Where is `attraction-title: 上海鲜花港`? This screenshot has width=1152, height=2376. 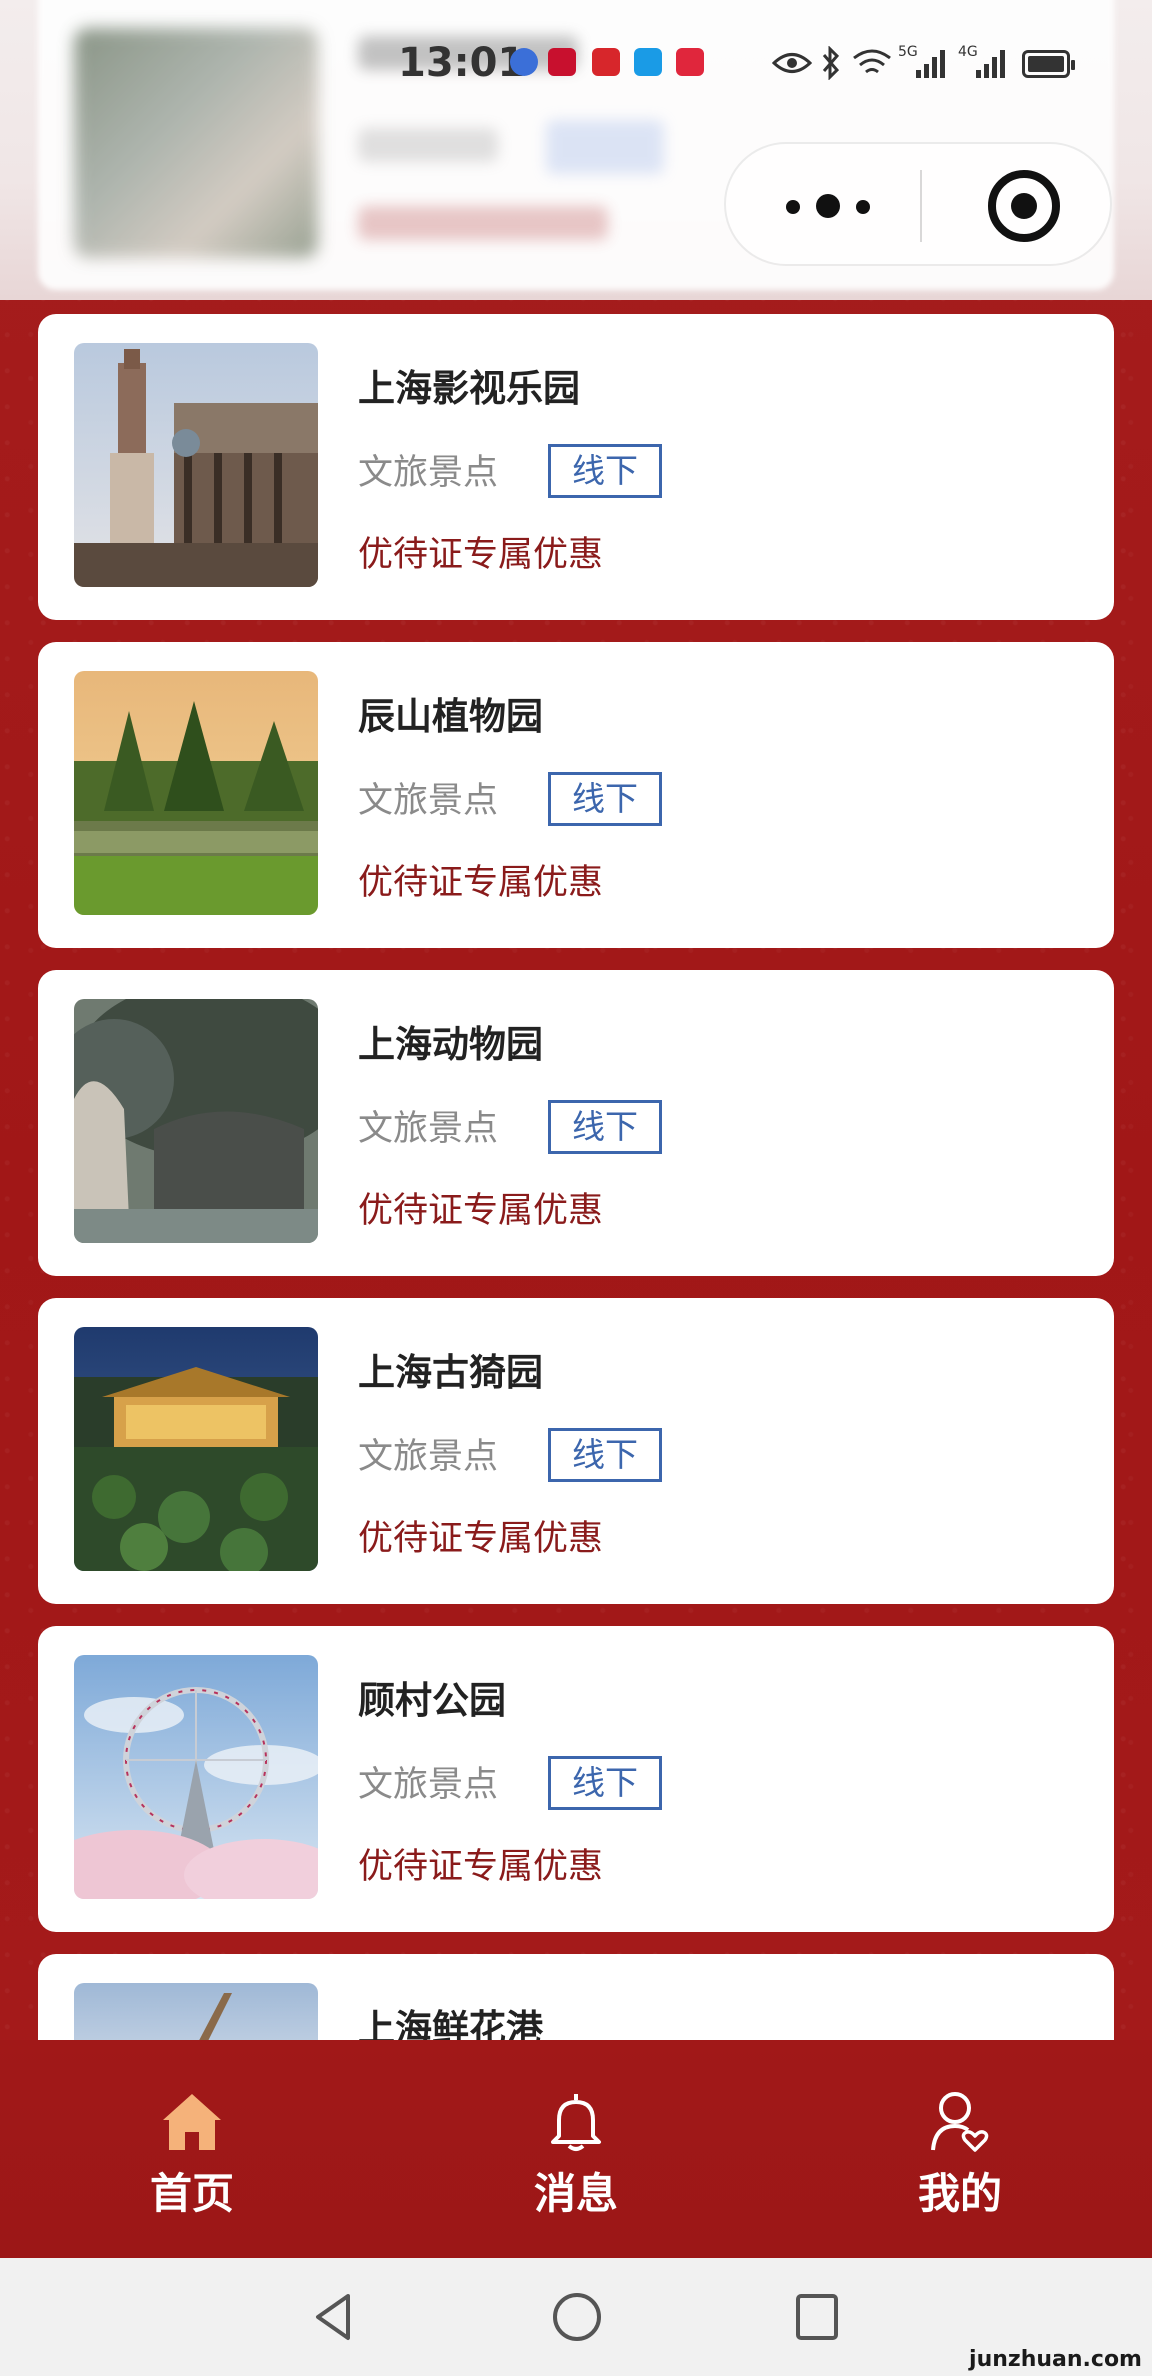
attraction-title: 上海鲜花港 is located at coordinates (450, 2023).